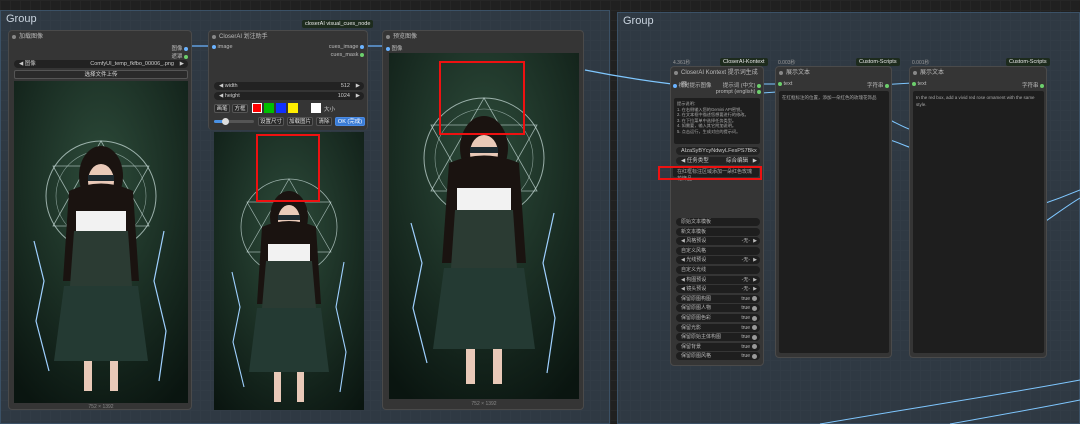  What do you see at coordinates (257, 108) in the screenshot?
I see `color-red-swatch` at bounding box center [257, 108].